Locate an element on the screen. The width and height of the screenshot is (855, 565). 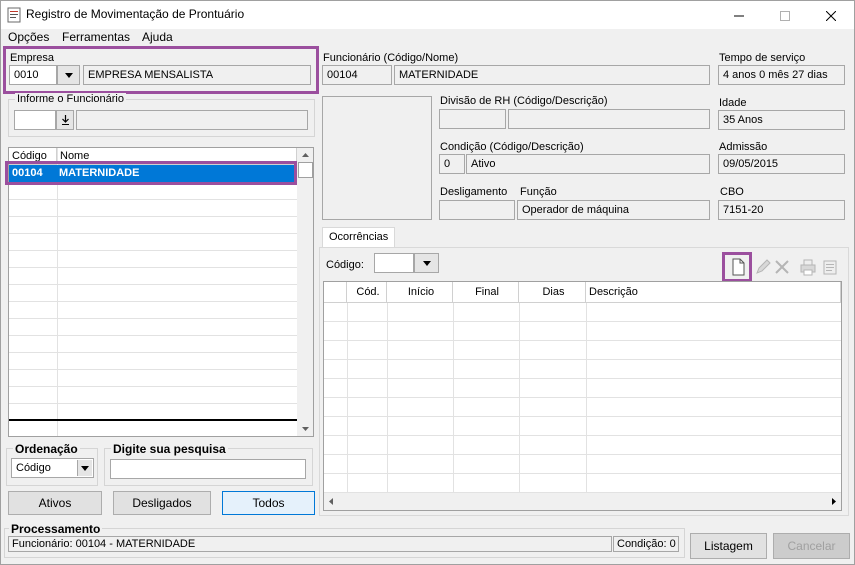
funcionario-label: Funcionário (Código/Nome) is located at coordinates (391, 58).